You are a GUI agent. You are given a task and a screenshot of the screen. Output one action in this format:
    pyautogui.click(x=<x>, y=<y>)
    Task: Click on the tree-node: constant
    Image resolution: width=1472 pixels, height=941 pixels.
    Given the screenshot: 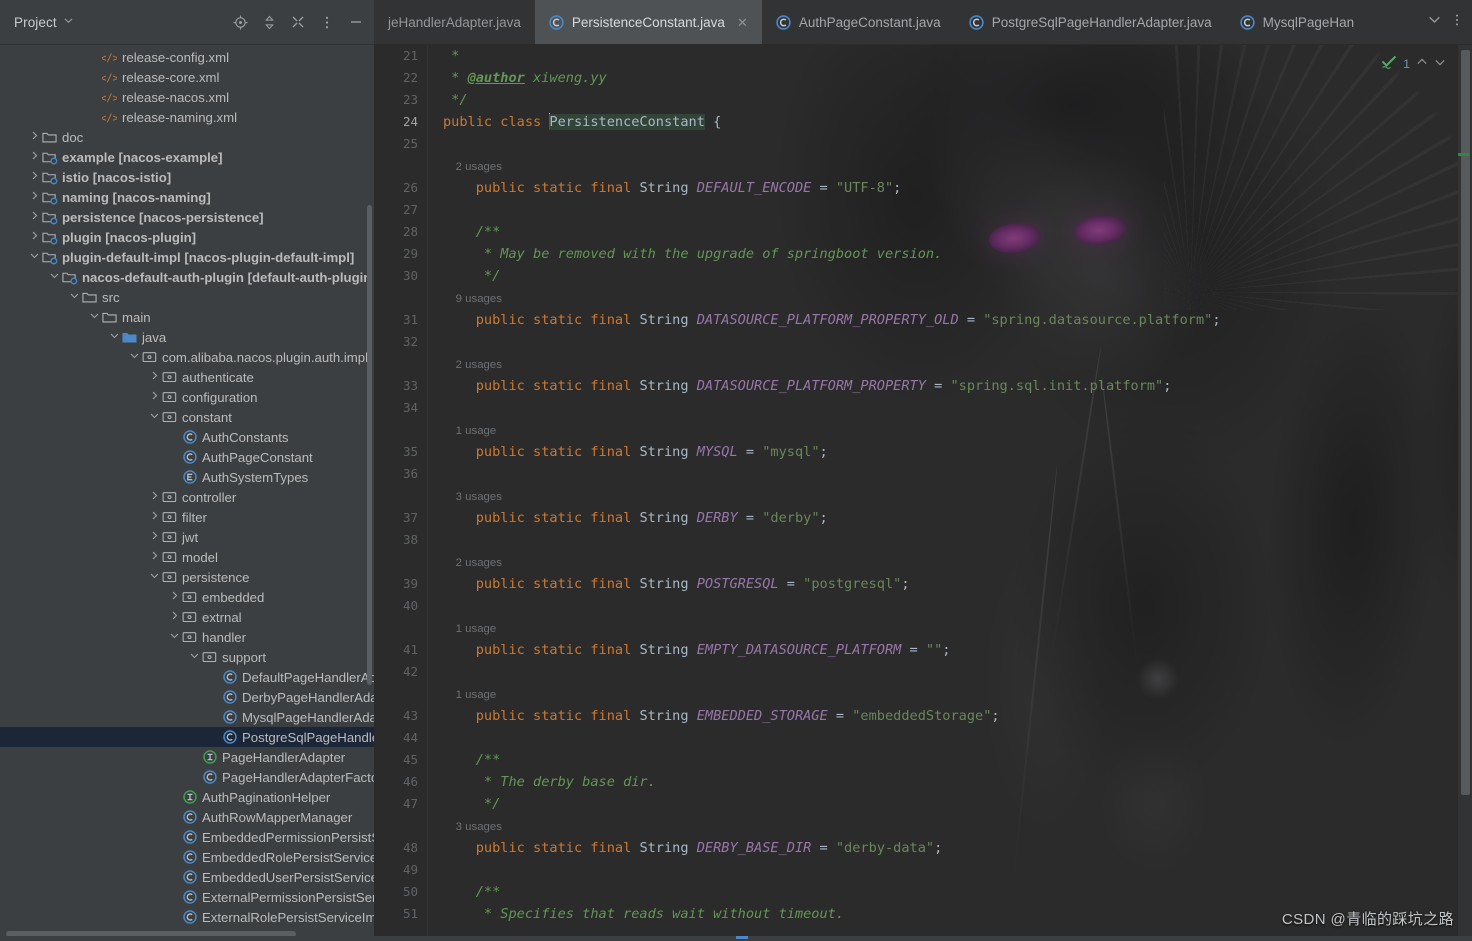 What is the action you would take?
    pyautogui.click(x=187, y=417)
    